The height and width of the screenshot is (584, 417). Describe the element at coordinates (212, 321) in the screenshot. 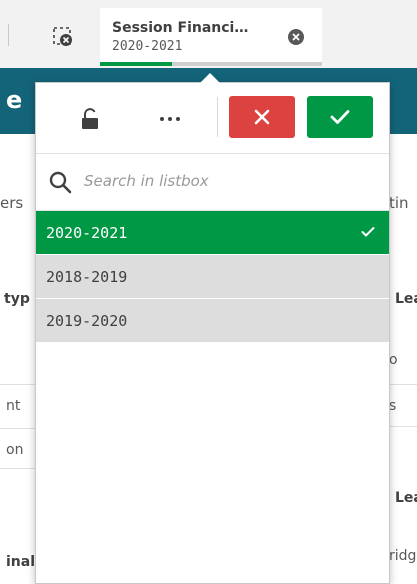

I see `list-item: 2019-2020` at that location.